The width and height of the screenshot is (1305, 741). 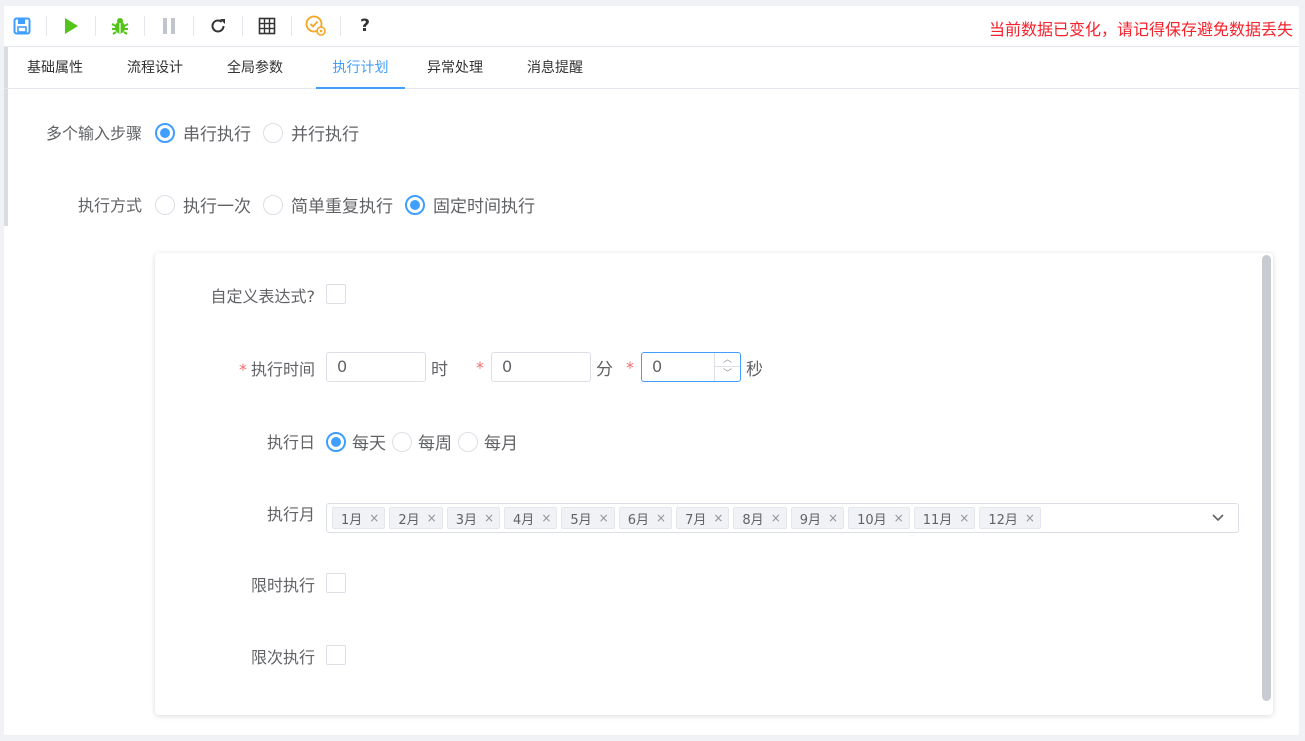 I want to click on count-limit-checkbox, so click(x=336, y=655).